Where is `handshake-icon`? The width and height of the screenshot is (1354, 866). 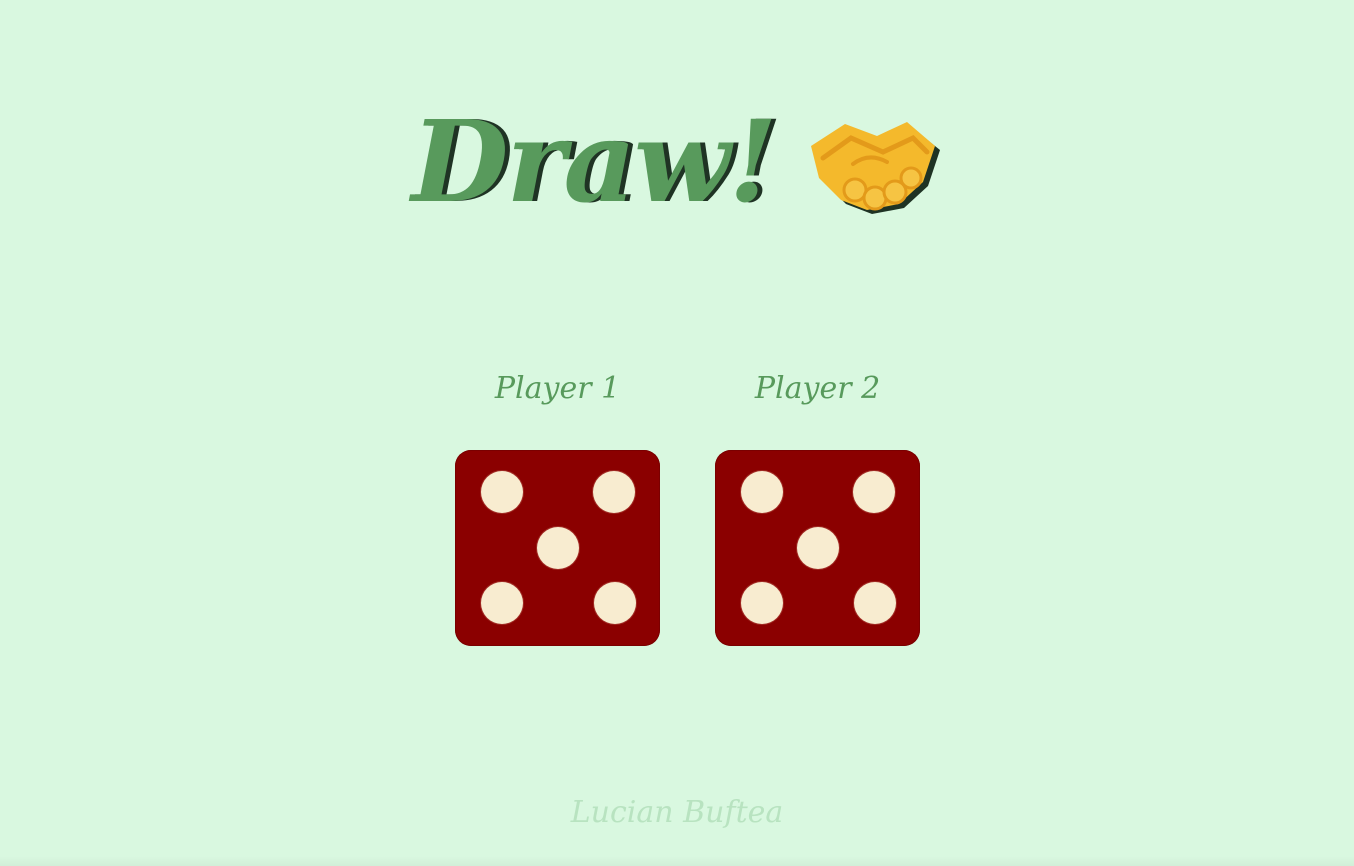
handshake-icon is located at coordinates (875, 168).